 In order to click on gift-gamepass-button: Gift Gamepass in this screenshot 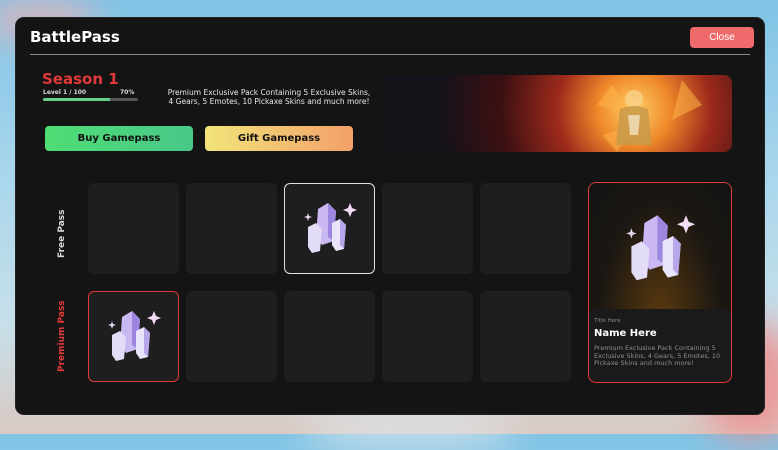, I will do `click(279, 138)`.